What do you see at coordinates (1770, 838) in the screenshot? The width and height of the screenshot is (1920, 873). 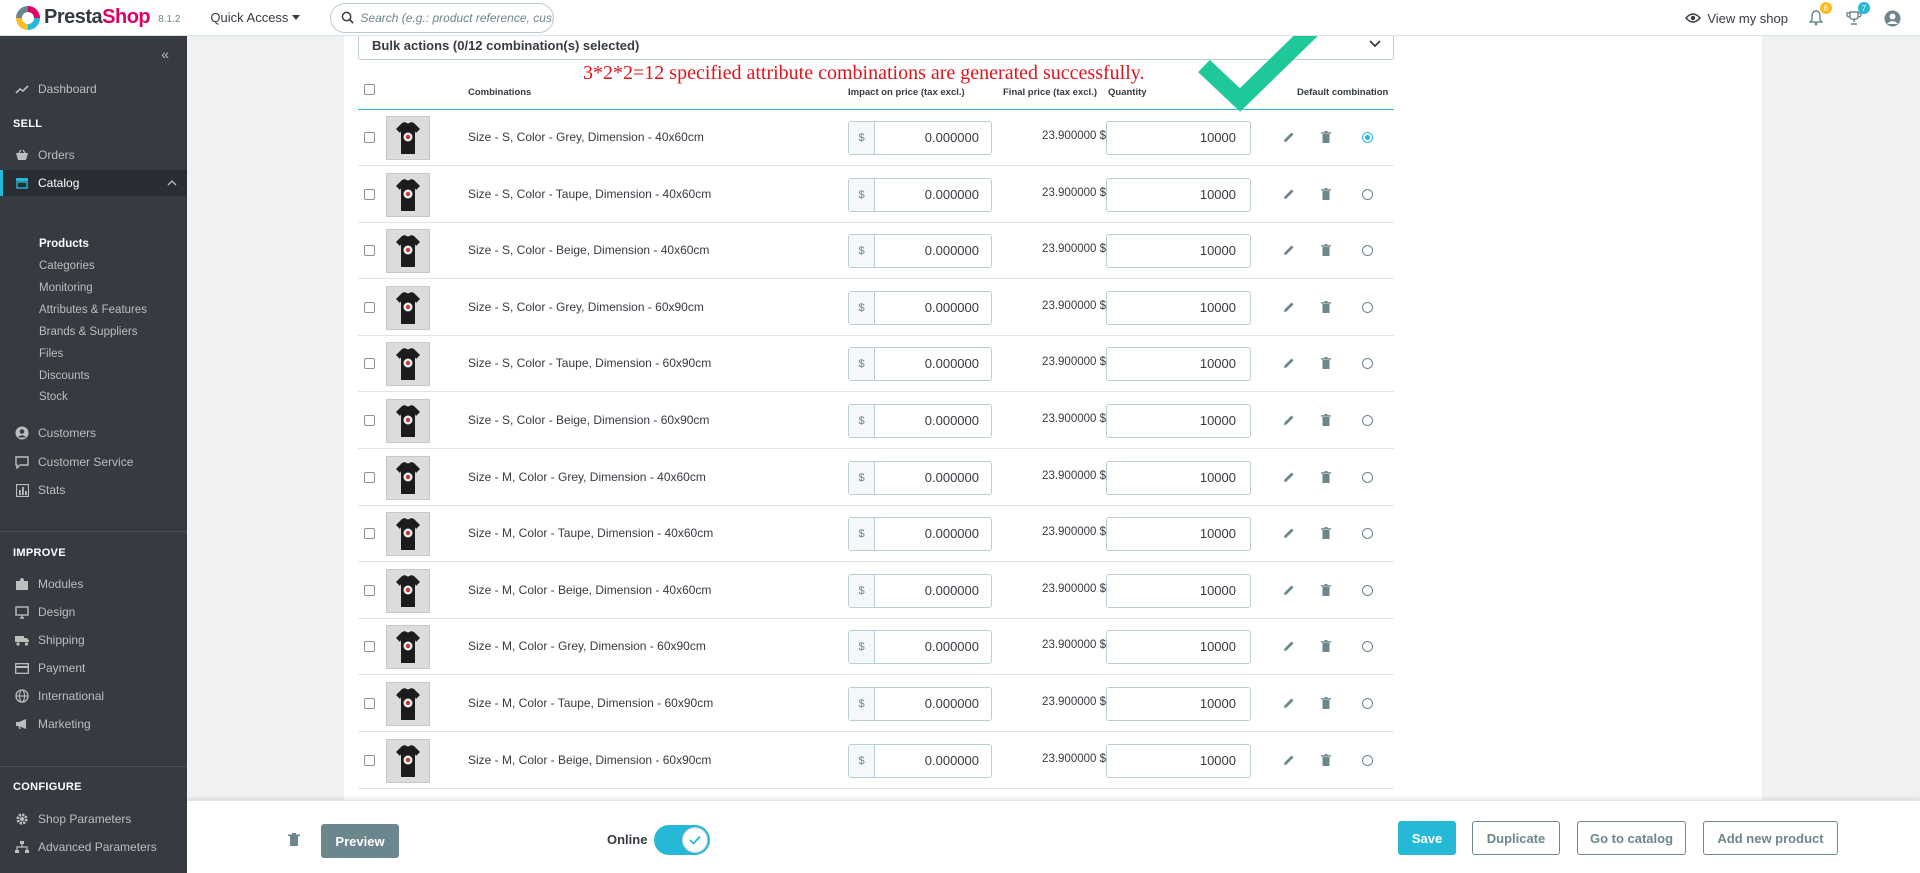 I see `add-new-product-button: Add new product` at bounding box center [1770, 838].